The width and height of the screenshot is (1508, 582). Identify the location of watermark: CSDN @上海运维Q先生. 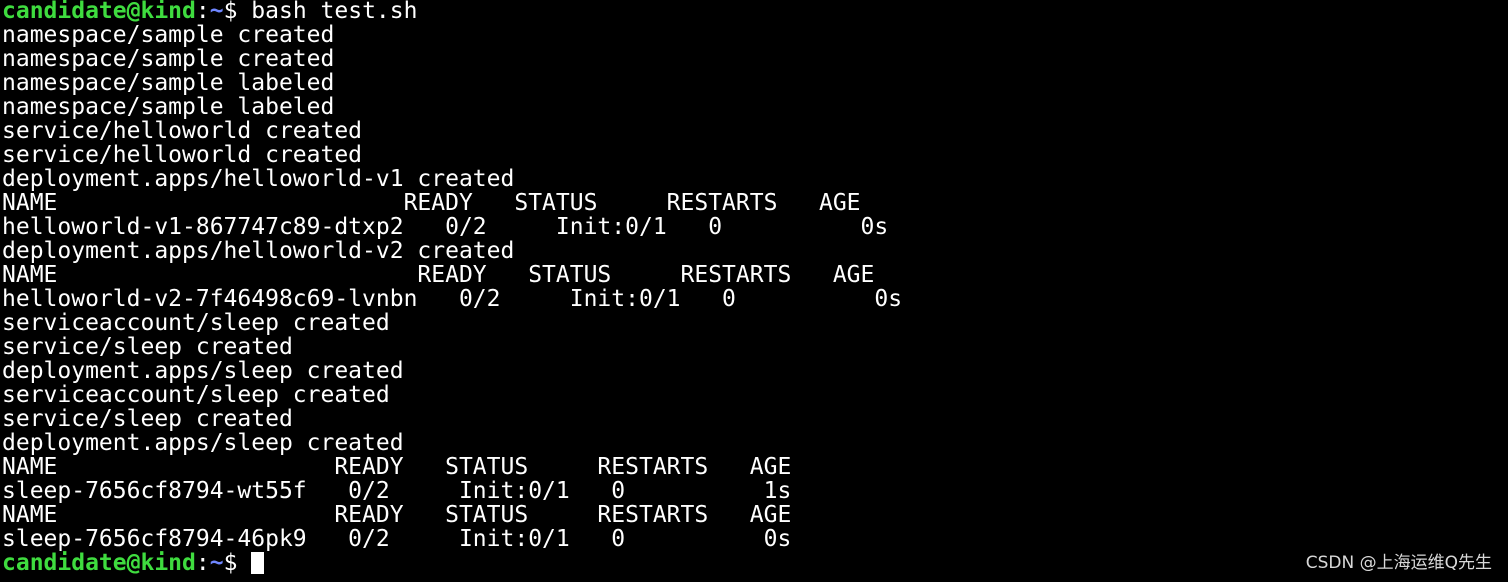
(1398, 563).